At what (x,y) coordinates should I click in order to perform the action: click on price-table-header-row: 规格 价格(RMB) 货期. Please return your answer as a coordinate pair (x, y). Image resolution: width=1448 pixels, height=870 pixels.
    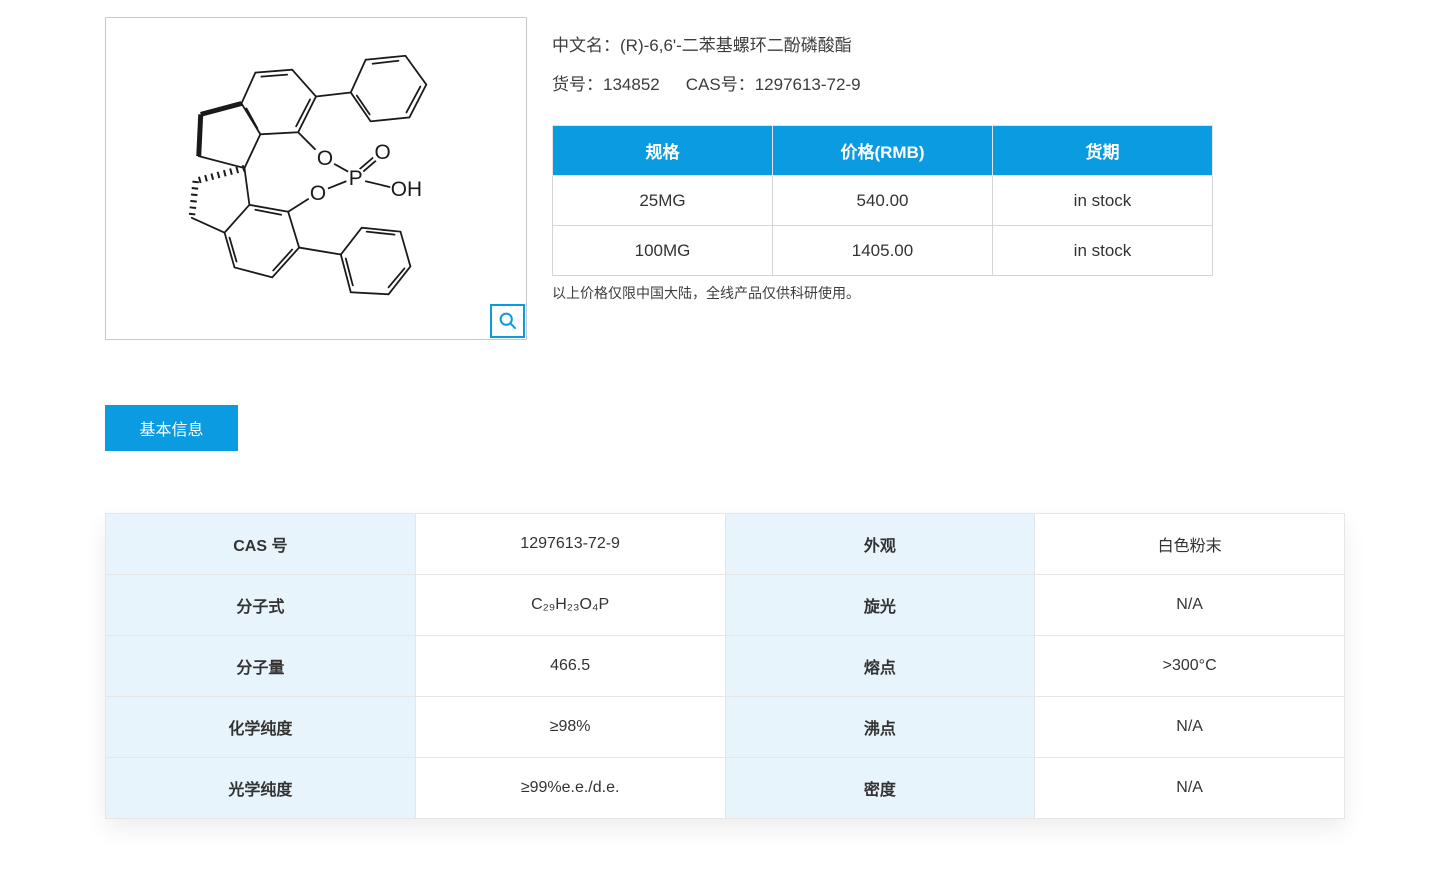
    Looking at the image, I should click on (882, 150).